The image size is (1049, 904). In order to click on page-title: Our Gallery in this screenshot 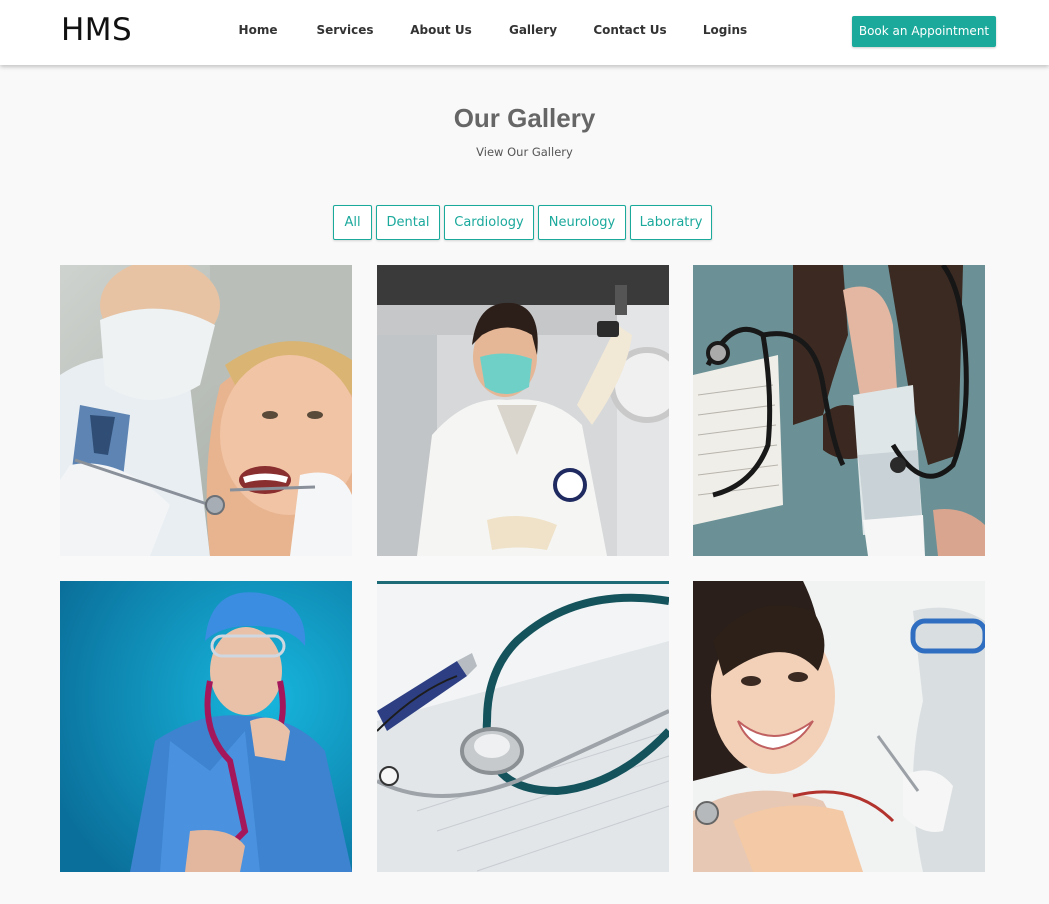, I will do `click(524, 118)`.